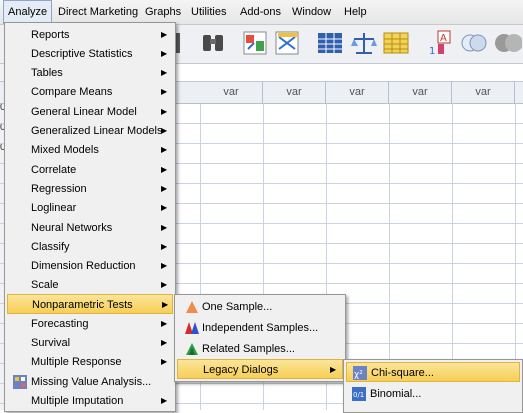  What do you see at coordinates (163, 12) in the screenshot?
I see `menu-graphs: Graphs` at bounding box center [163, 12].